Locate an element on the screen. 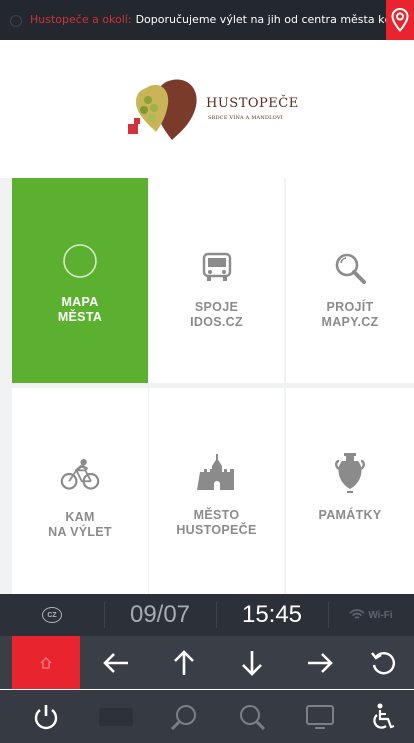  screen-button is located at coordinates (320, 716).